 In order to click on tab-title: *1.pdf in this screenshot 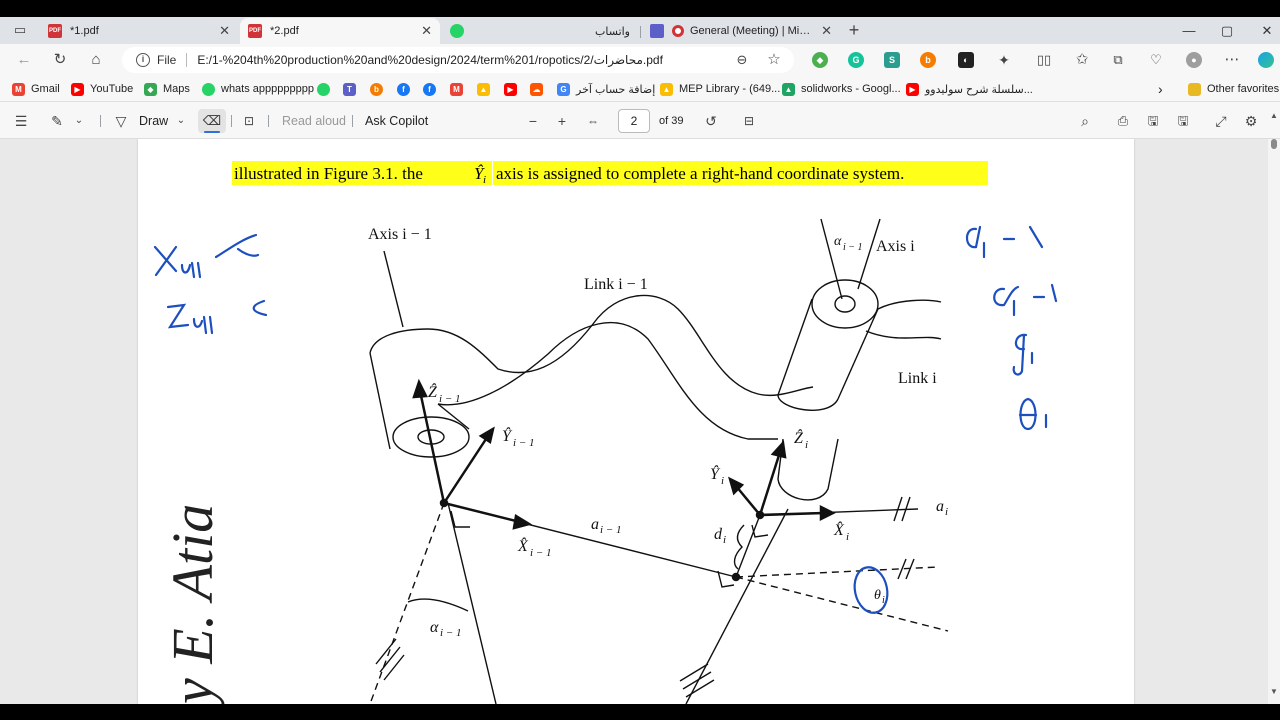, I will do `click(84, 31)`.